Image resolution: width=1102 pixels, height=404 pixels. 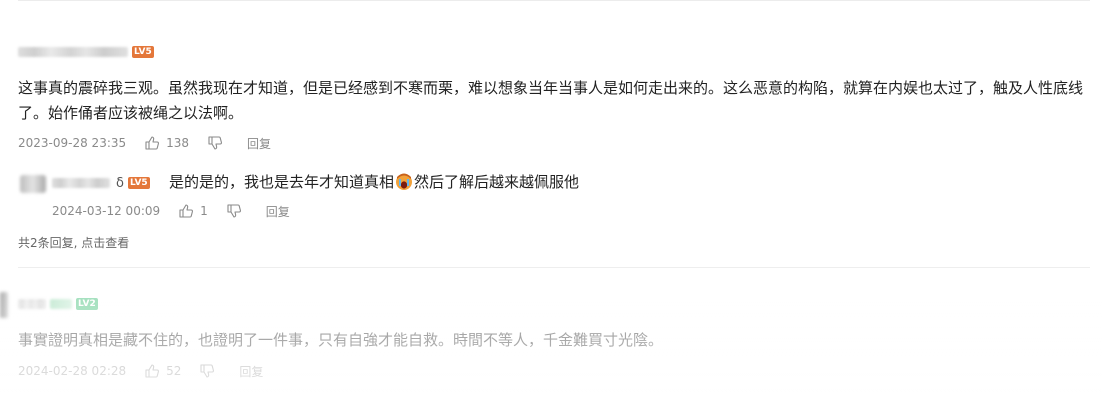 What do you see at coordinates (73, 242) in the screenshot?
I see `see-replies-link: 共2条回复, 点击查看` at bounding box center [73, 242].